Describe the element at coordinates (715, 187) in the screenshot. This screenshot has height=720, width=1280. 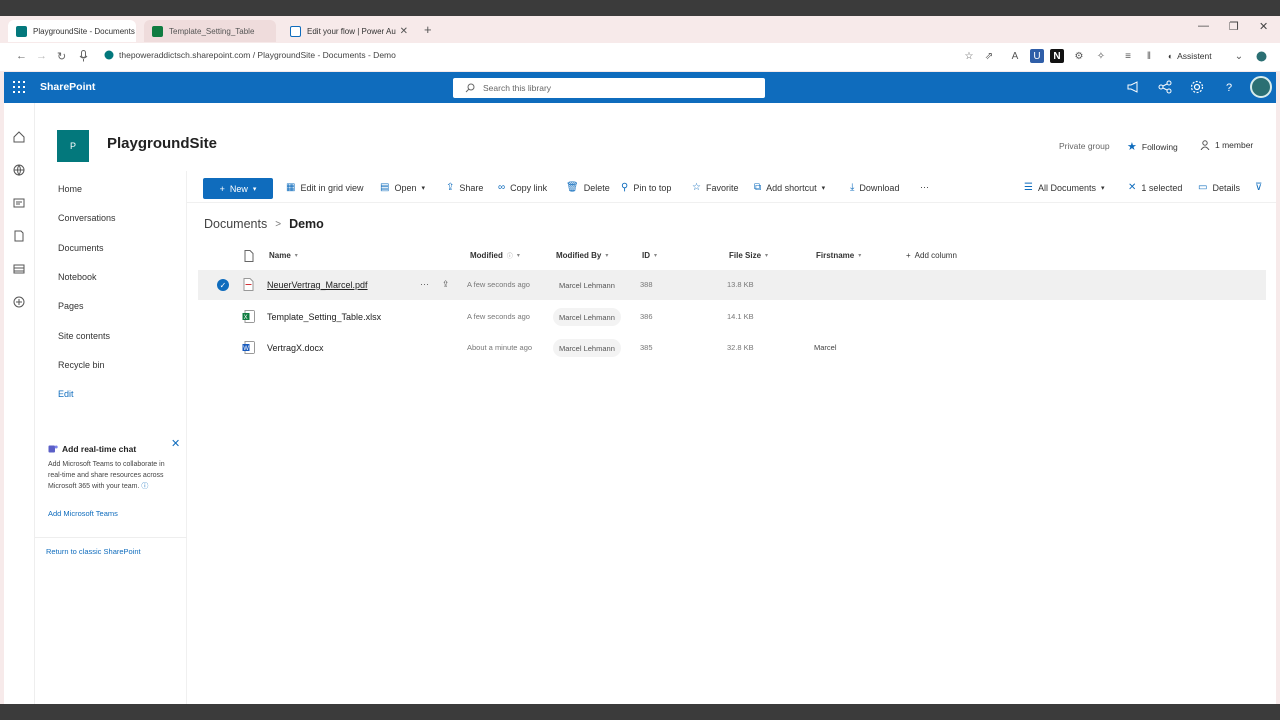
I see `favorite-button: ☆ Favorite` at that location.